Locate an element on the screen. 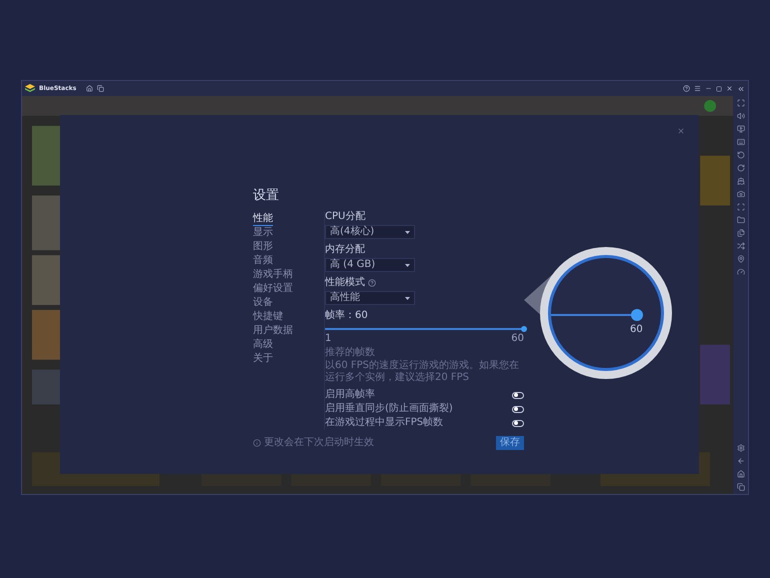 The width and height of the screenshot is (770, 578). settings-icon is located at coordinates (740, 448).